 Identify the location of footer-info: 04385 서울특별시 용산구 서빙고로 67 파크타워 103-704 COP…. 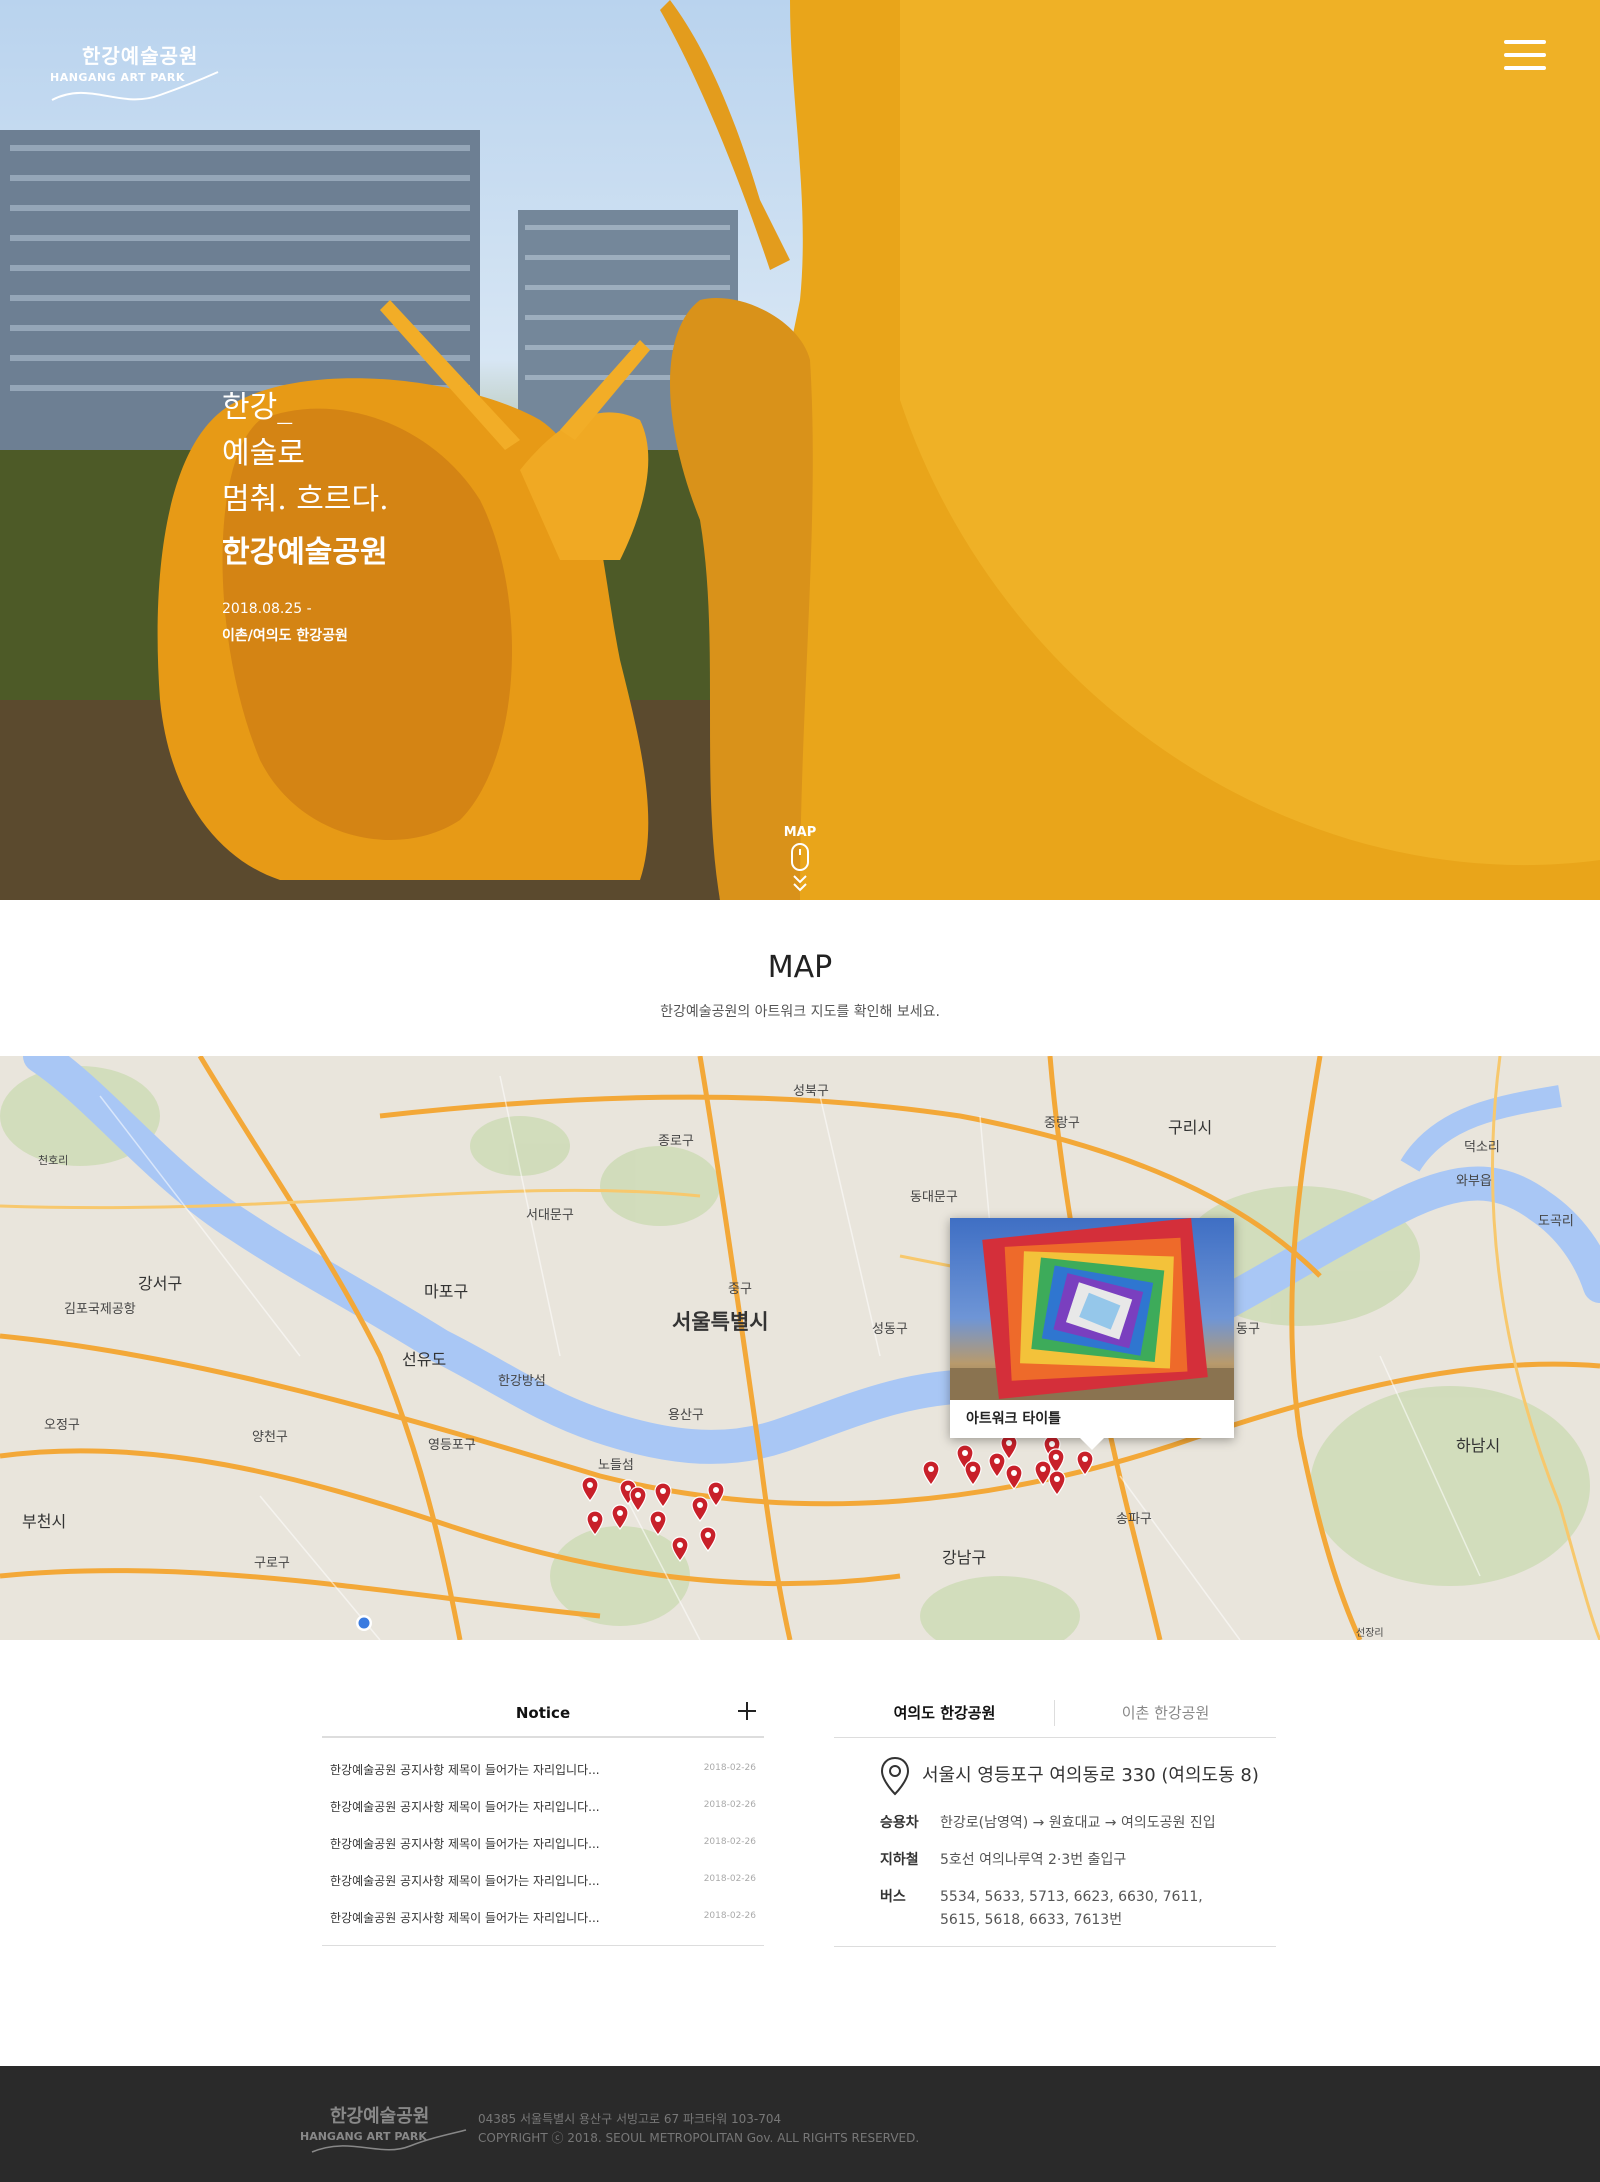
(698, 2129).